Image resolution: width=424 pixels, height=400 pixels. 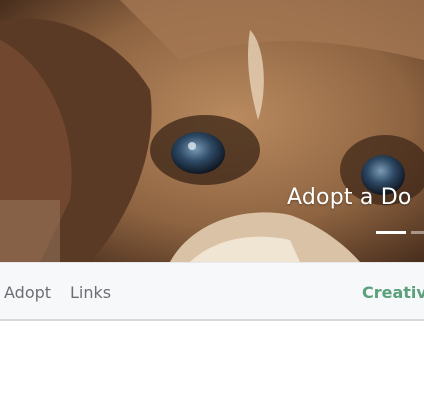 I want to click on brand-logo-text: Creative, so click(x=393, y=292).